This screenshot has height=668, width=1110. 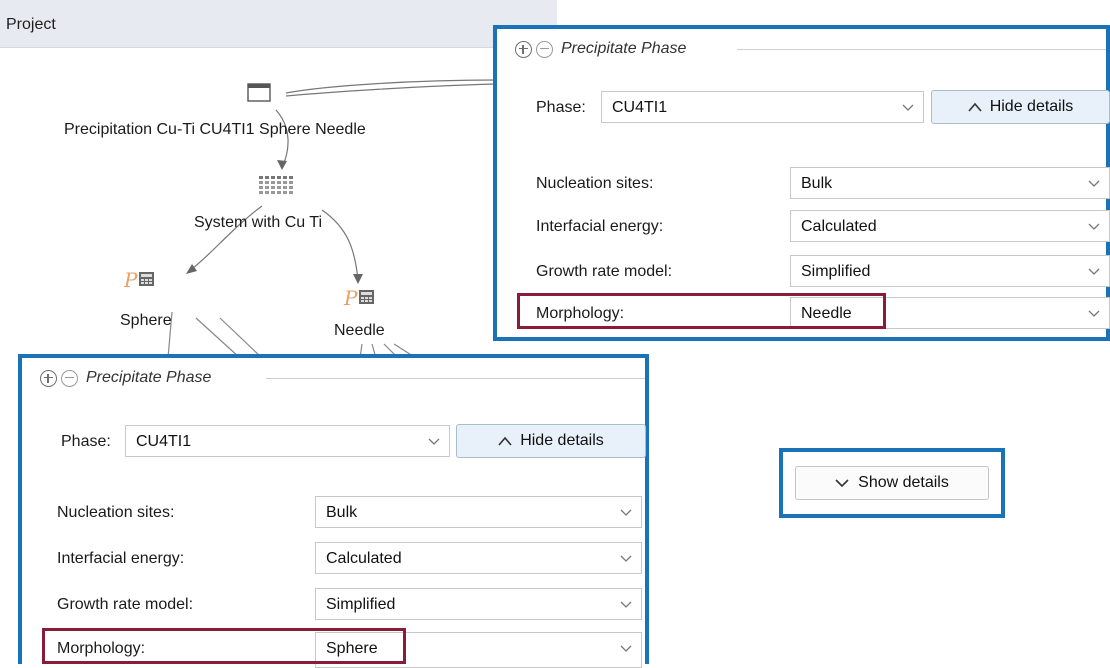 I want to click on show-details-frame: Show details, so click(x=892, y=483).